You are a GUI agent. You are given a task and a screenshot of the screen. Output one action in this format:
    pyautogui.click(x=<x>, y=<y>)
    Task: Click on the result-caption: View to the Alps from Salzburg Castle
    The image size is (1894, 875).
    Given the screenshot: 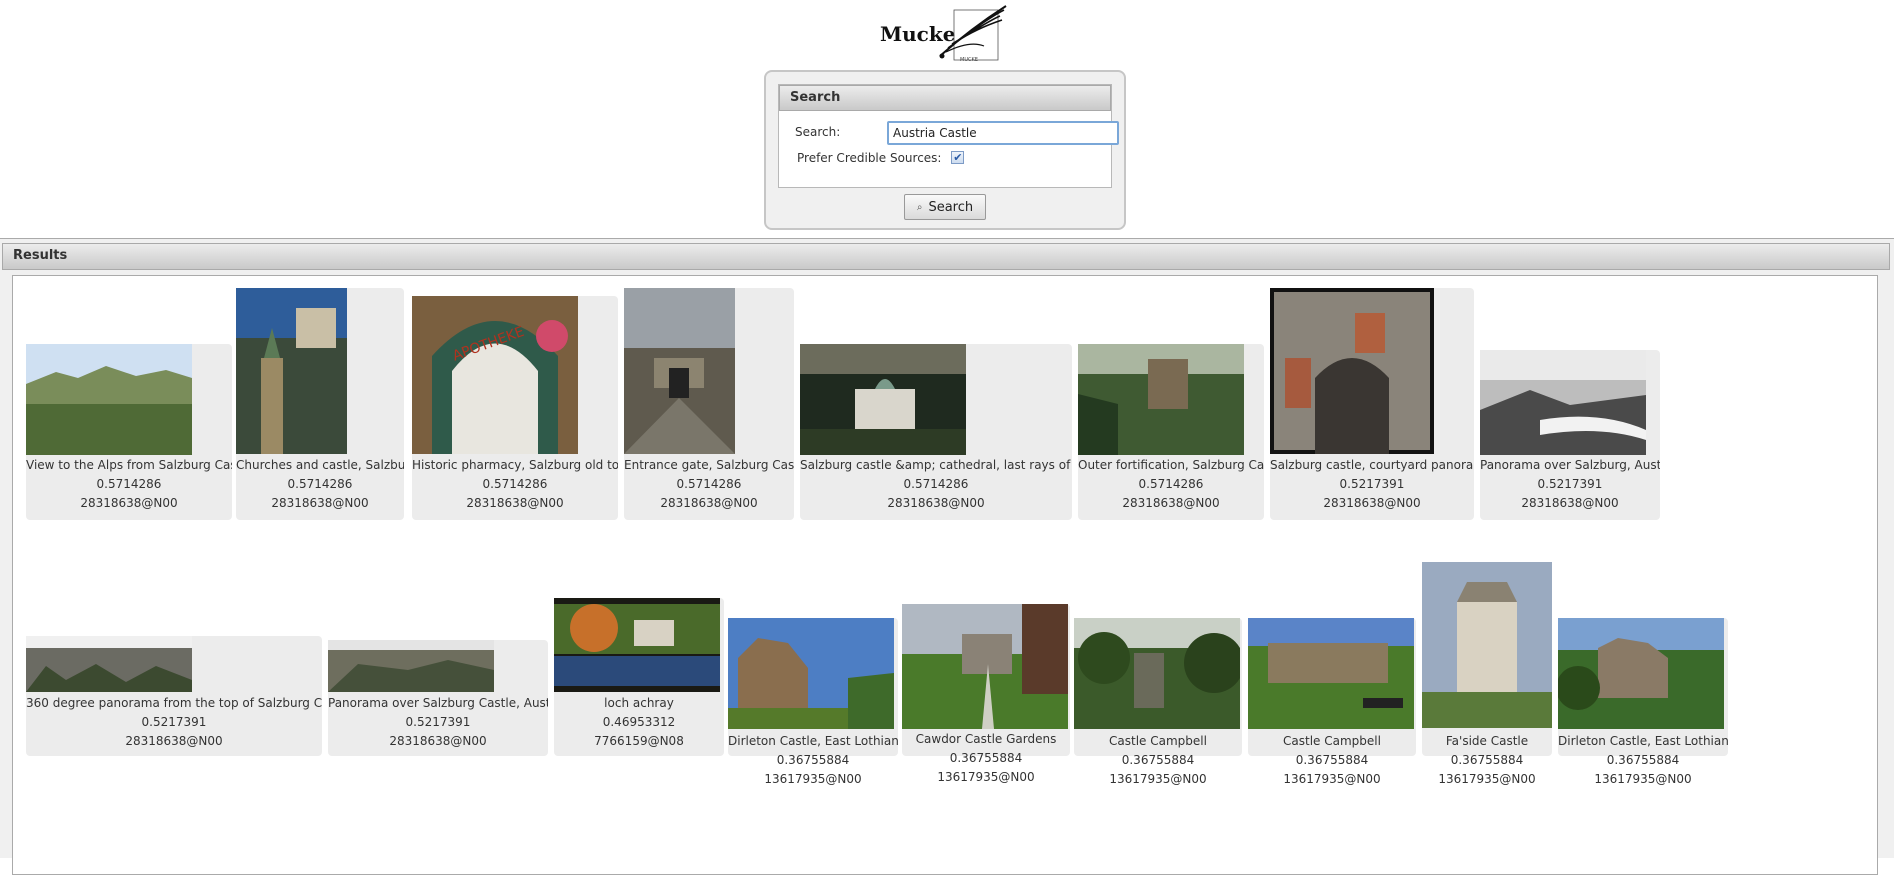 What is the action you would take?
    pyautogui.click(x=129, y=465)
    